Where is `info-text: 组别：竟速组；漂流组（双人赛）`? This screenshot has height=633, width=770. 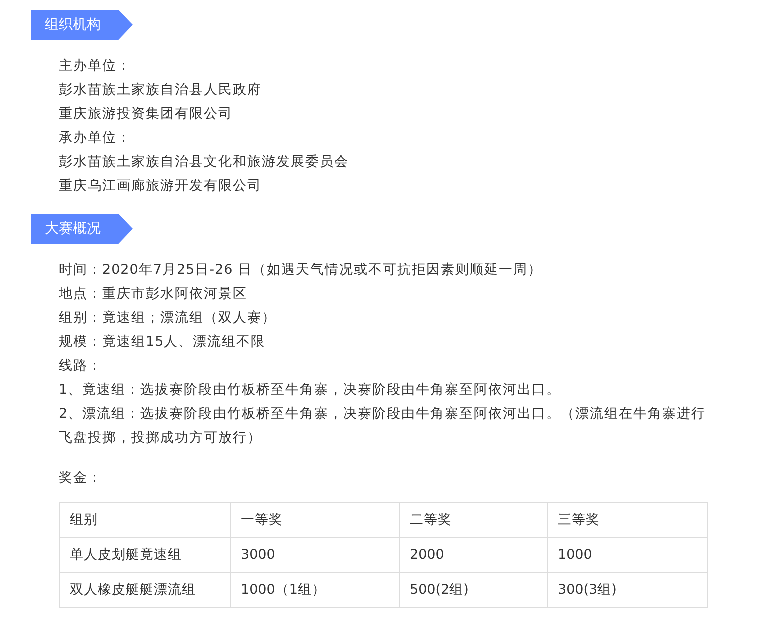 info-text: 组别：竟速组；漂流组（双人赛） is located at coordinates (168, 318).